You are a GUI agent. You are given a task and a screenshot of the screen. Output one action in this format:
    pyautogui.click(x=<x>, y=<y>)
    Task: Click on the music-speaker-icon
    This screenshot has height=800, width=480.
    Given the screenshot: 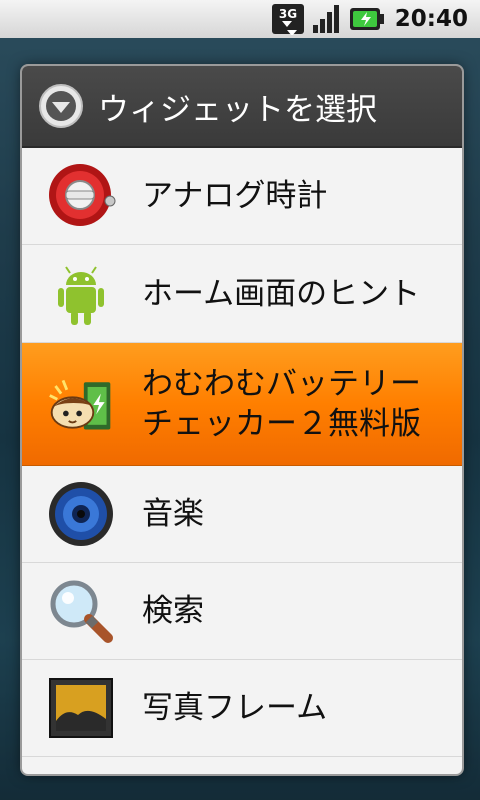 What is the action you would take?
    pyautogui.click(x=81, y=514)
    